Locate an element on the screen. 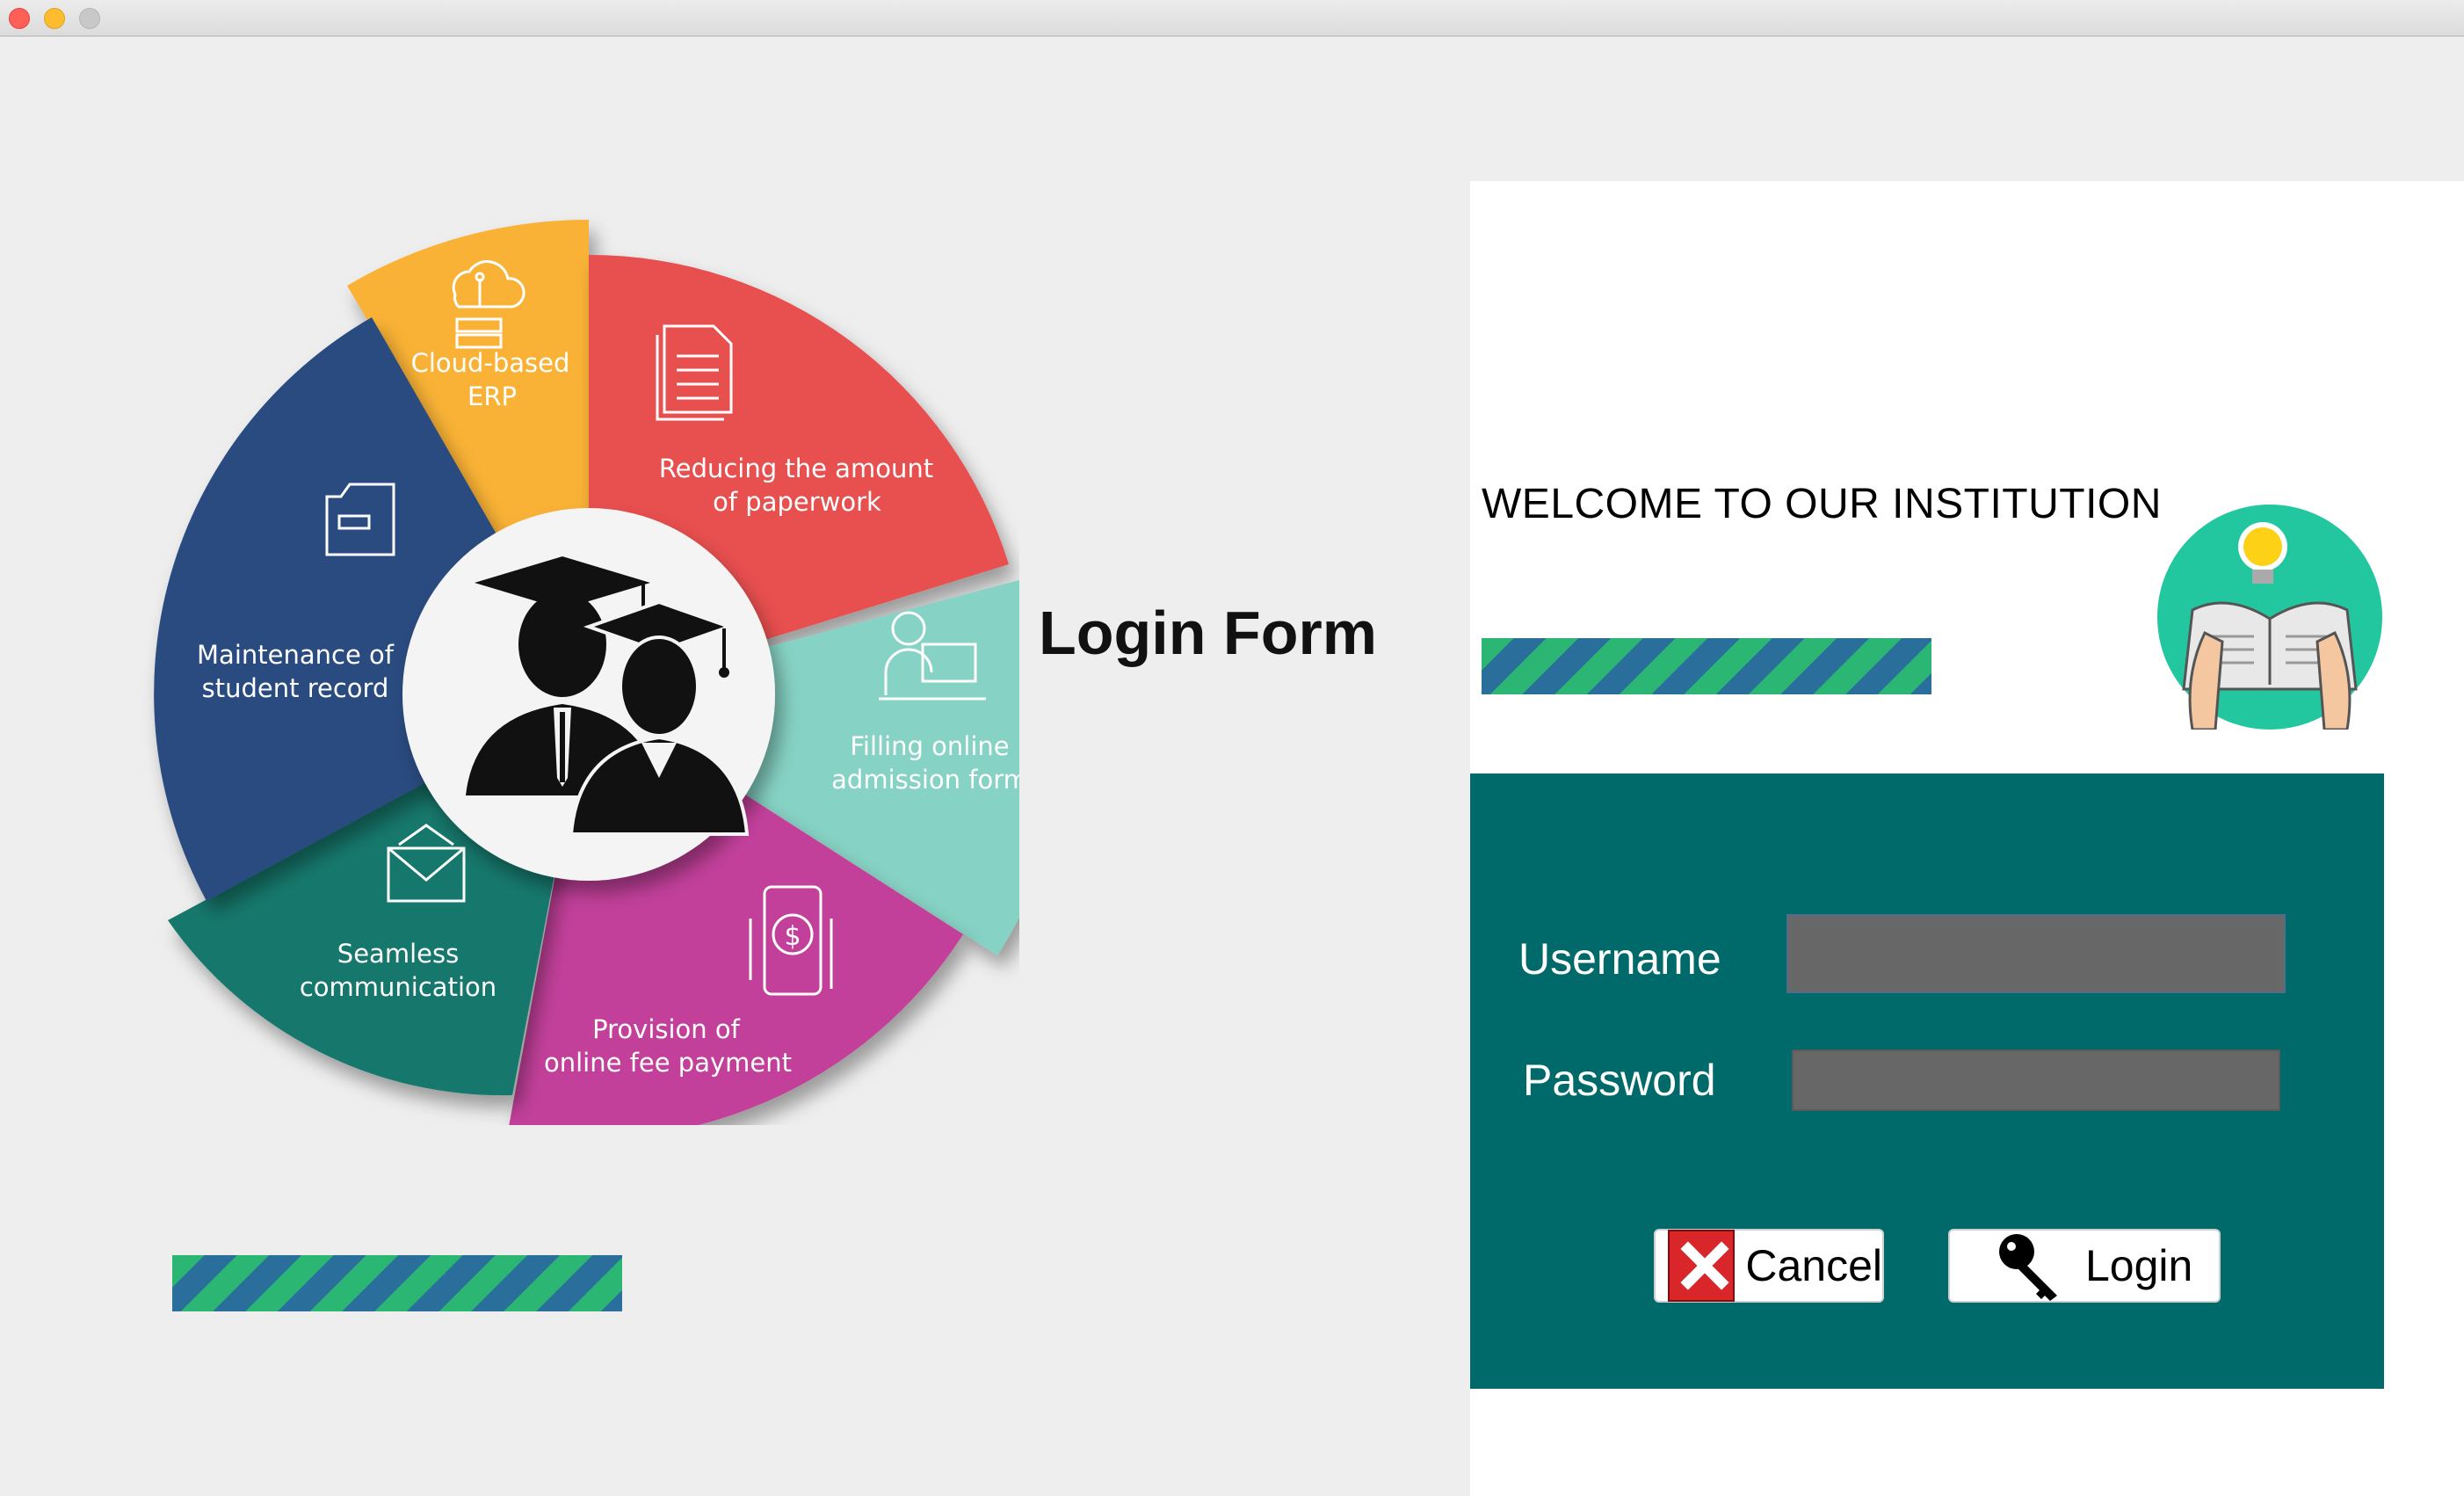  cancel-button-label: Cancel is located at coordinates (1813, 1266).